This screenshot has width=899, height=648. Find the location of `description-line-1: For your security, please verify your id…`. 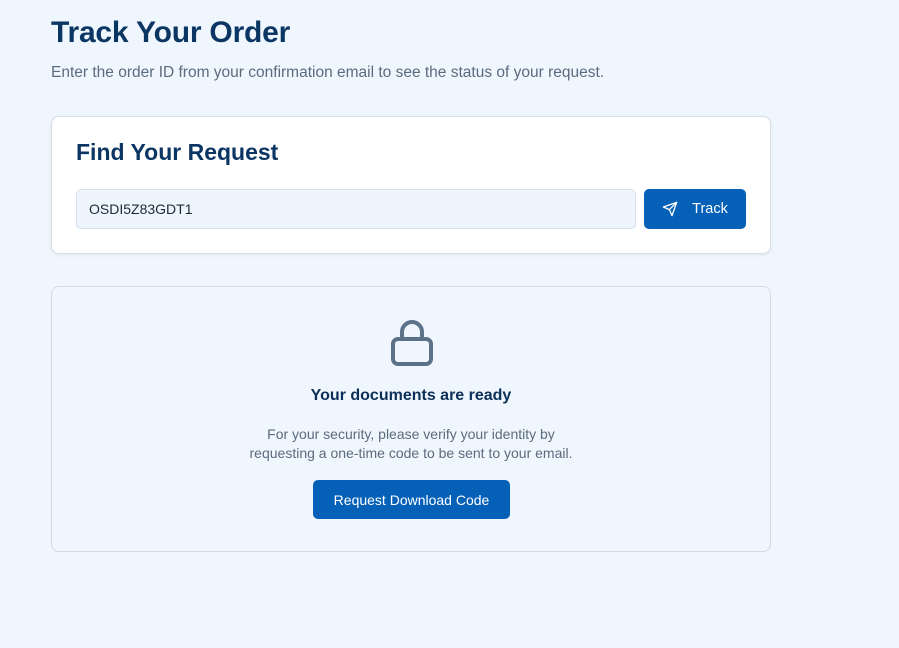

description-line-1: For your security, please verify your id… is located at coordinates (411, 434).